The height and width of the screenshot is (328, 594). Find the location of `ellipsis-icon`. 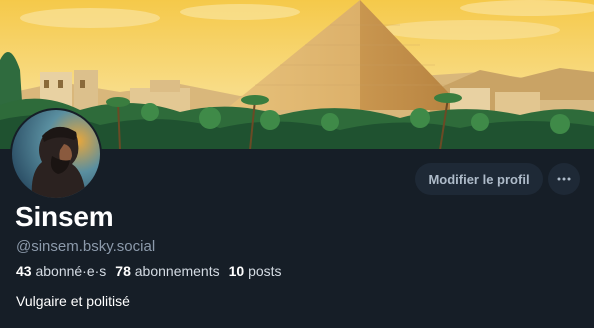

ellipsis-icon is located at coordinates (564, 179).